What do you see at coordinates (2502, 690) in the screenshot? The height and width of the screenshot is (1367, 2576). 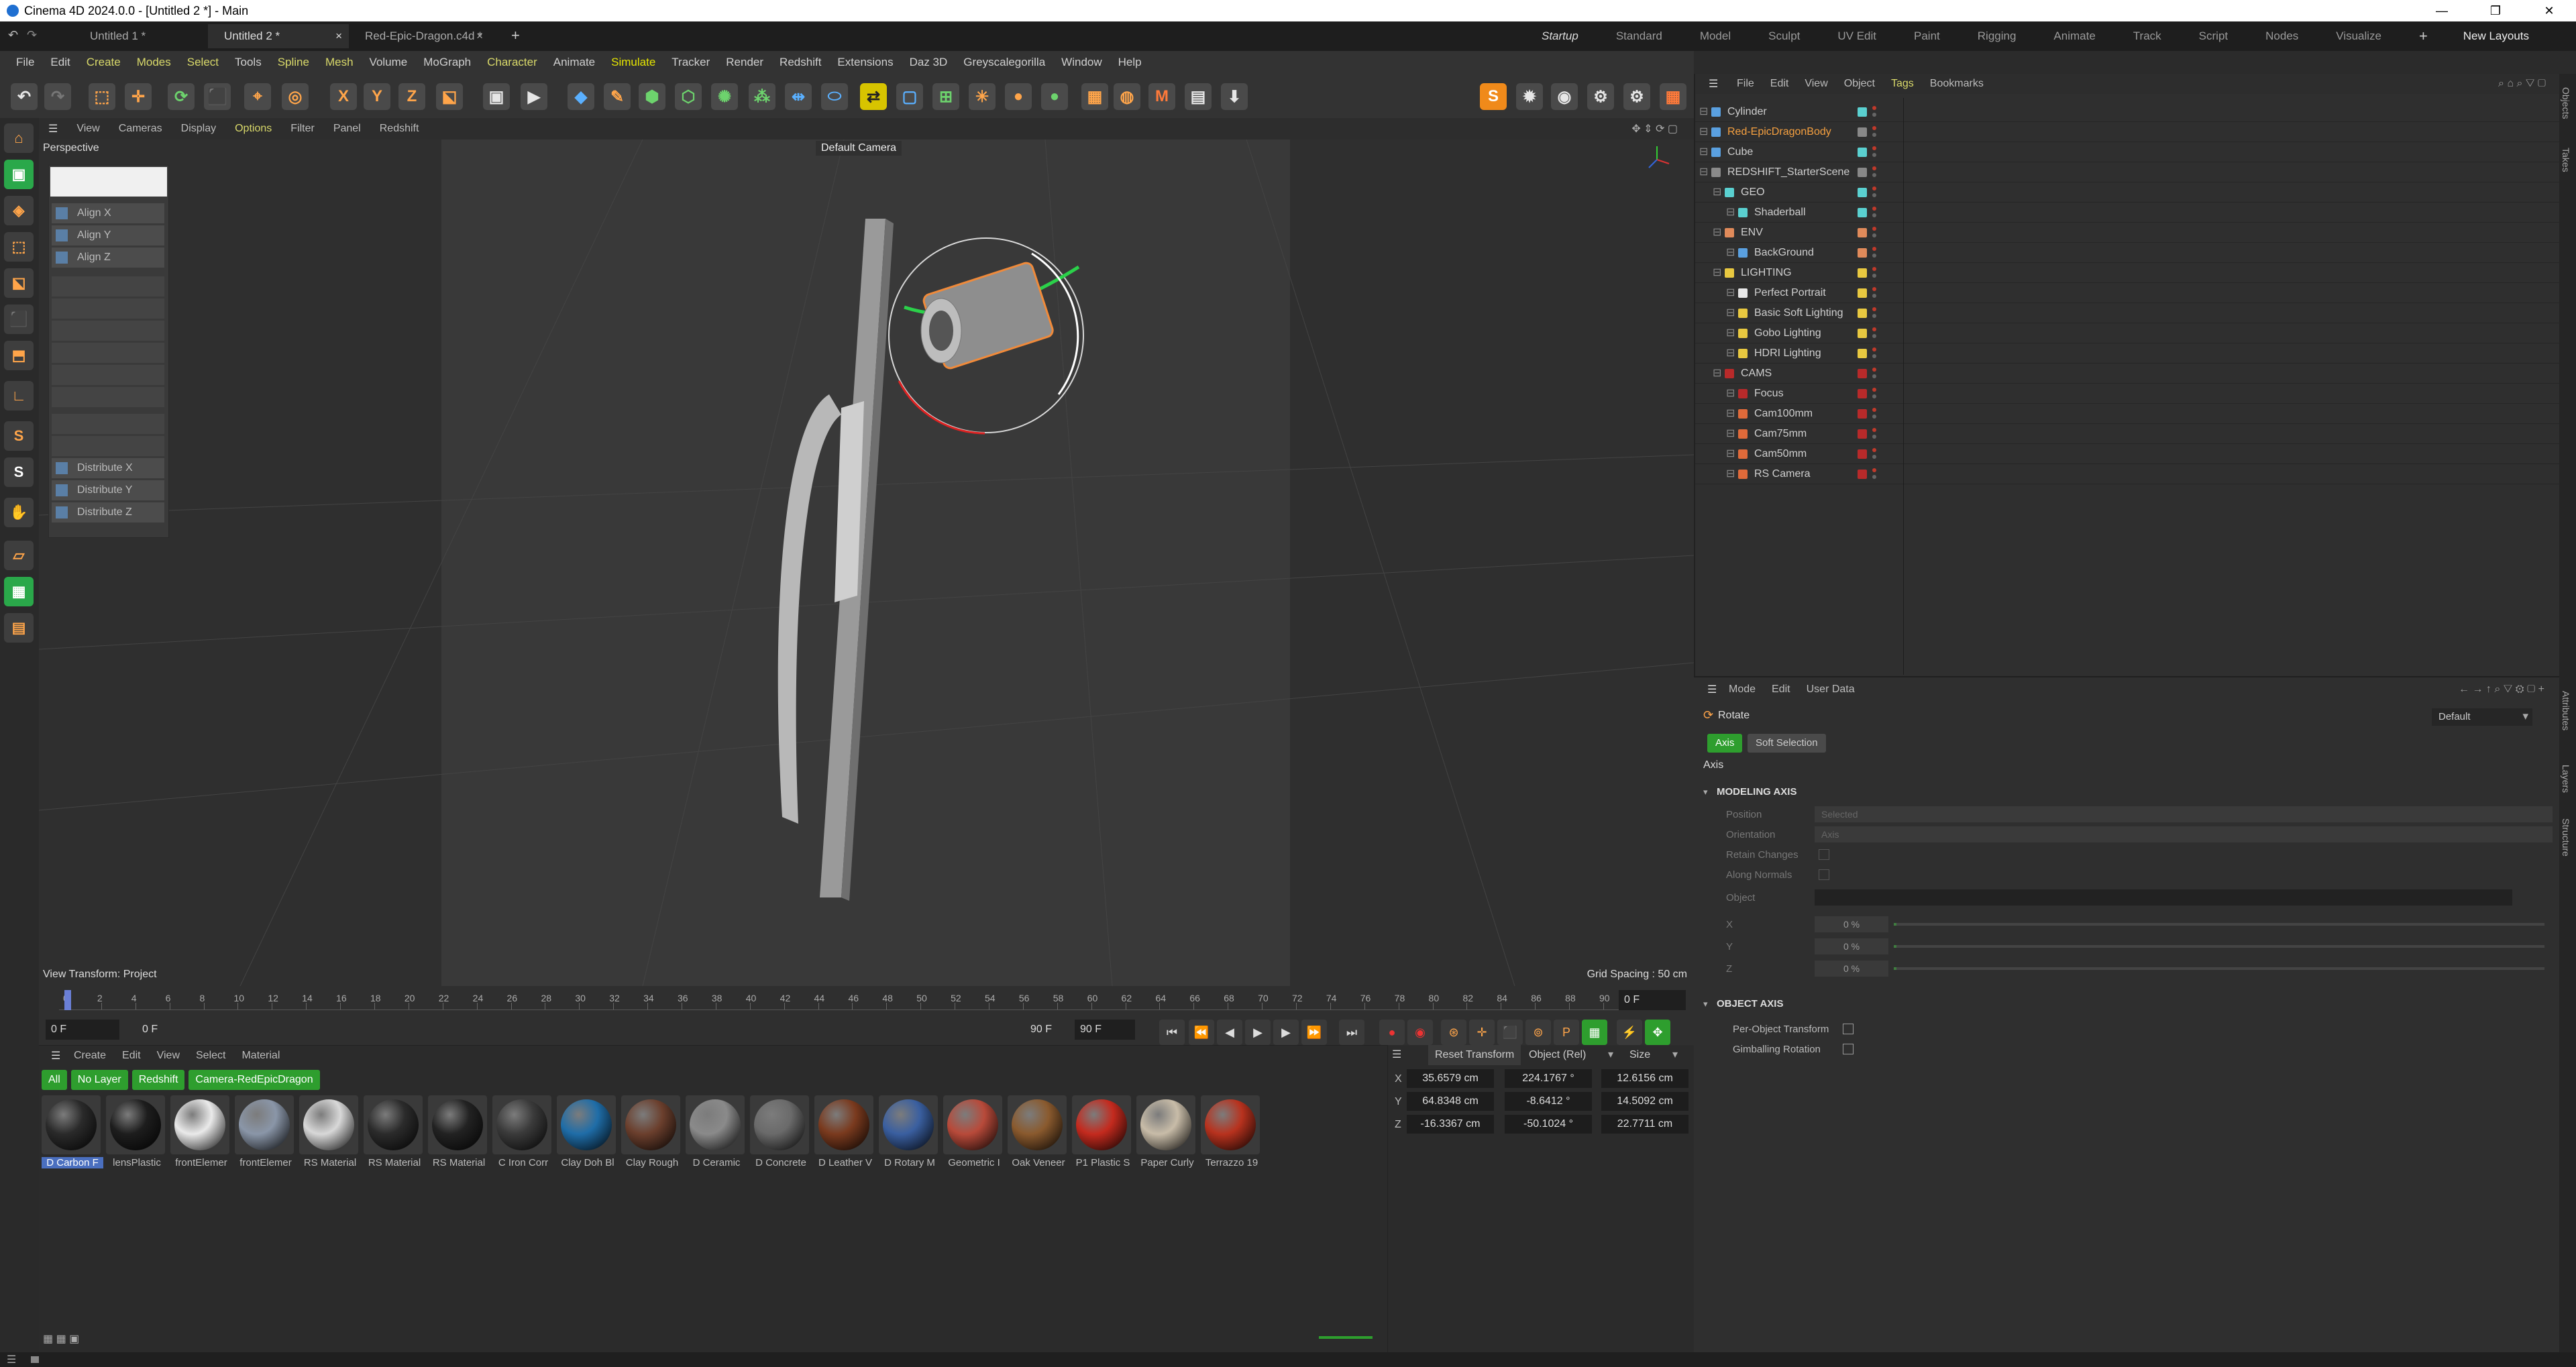 I see `attr-nav-icons: ← → ↑ ⌕ ▽ ⚙ ▢ +` at bounding box center [2502, 690].